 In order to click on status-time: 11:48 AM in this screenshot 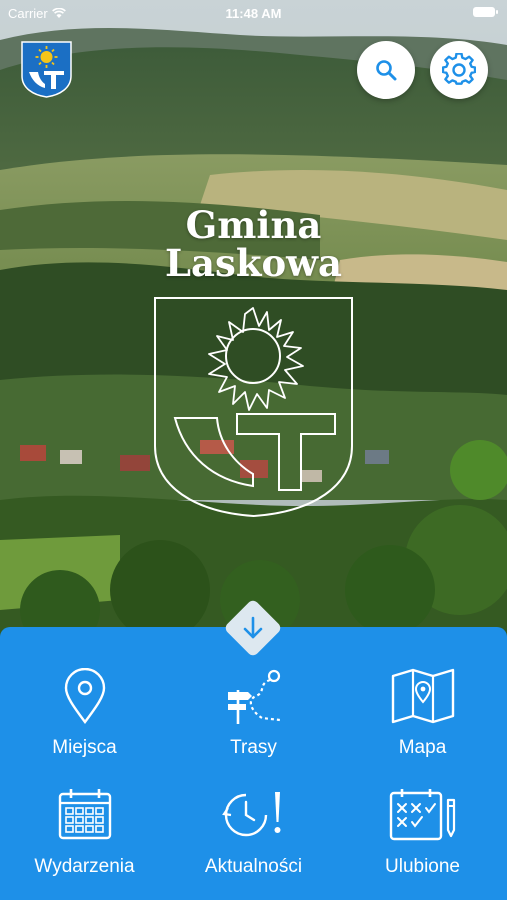, I will do `click(253, 13)`.